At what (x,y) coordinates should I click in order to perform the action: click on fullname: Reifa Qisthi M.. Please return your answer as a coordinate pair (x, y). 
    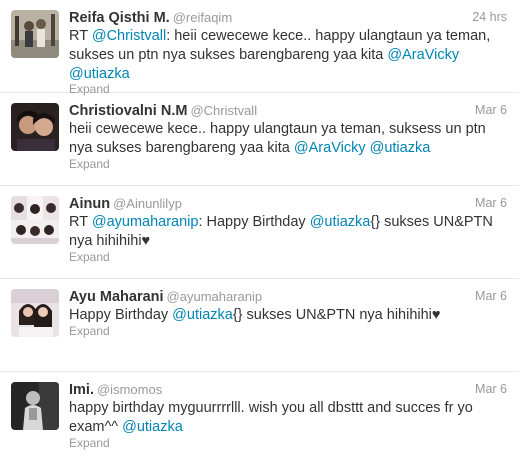
    Looking at the image, I should click on (119, 18).